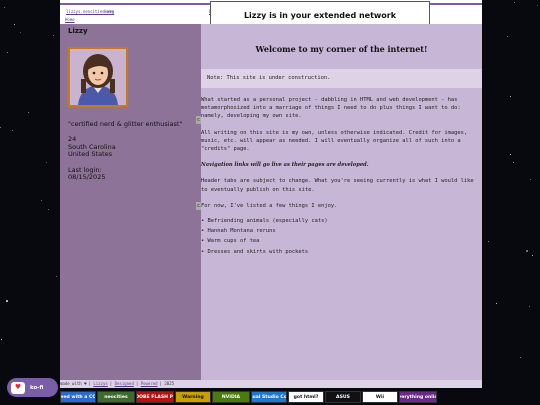 This screenshot has height=405, width=540. I want to click on avatar, so click(98, 77).